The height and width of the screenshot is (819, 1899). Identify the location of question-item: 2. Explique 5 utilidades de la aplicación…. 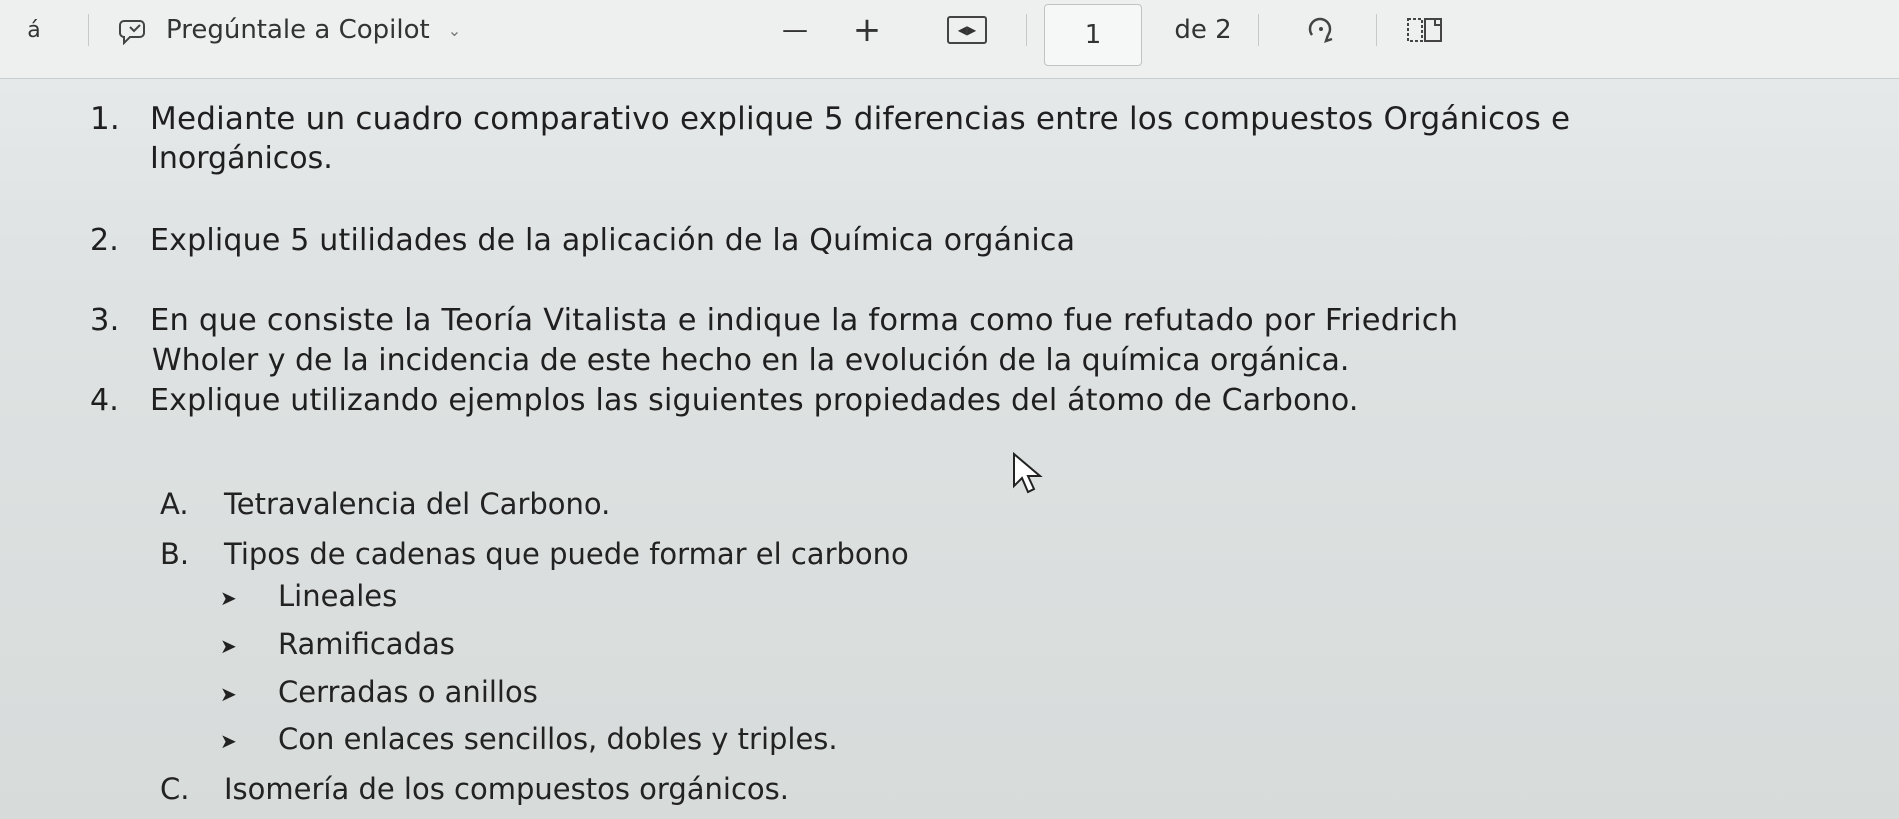
(582, 241).